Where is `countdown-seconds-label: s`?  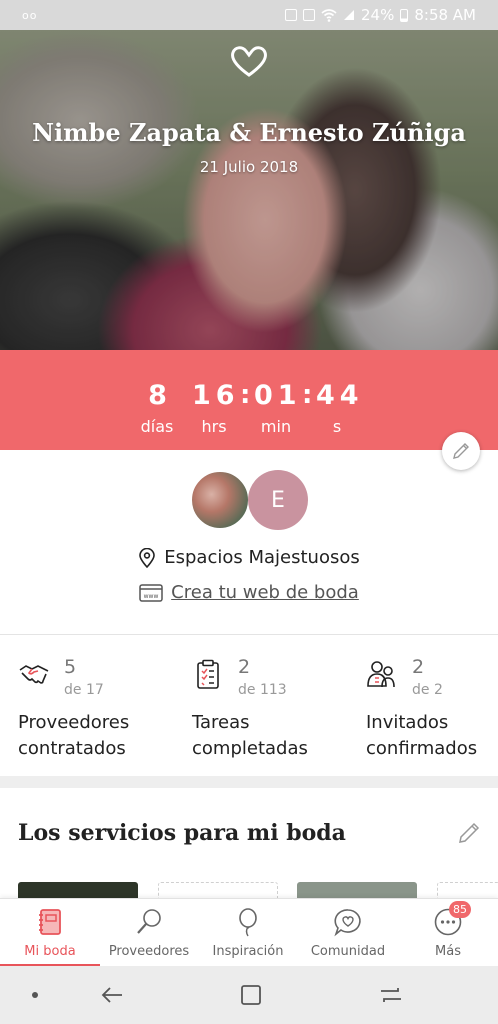
countdown-seconds-label: s is located at coordinates (337, 426).